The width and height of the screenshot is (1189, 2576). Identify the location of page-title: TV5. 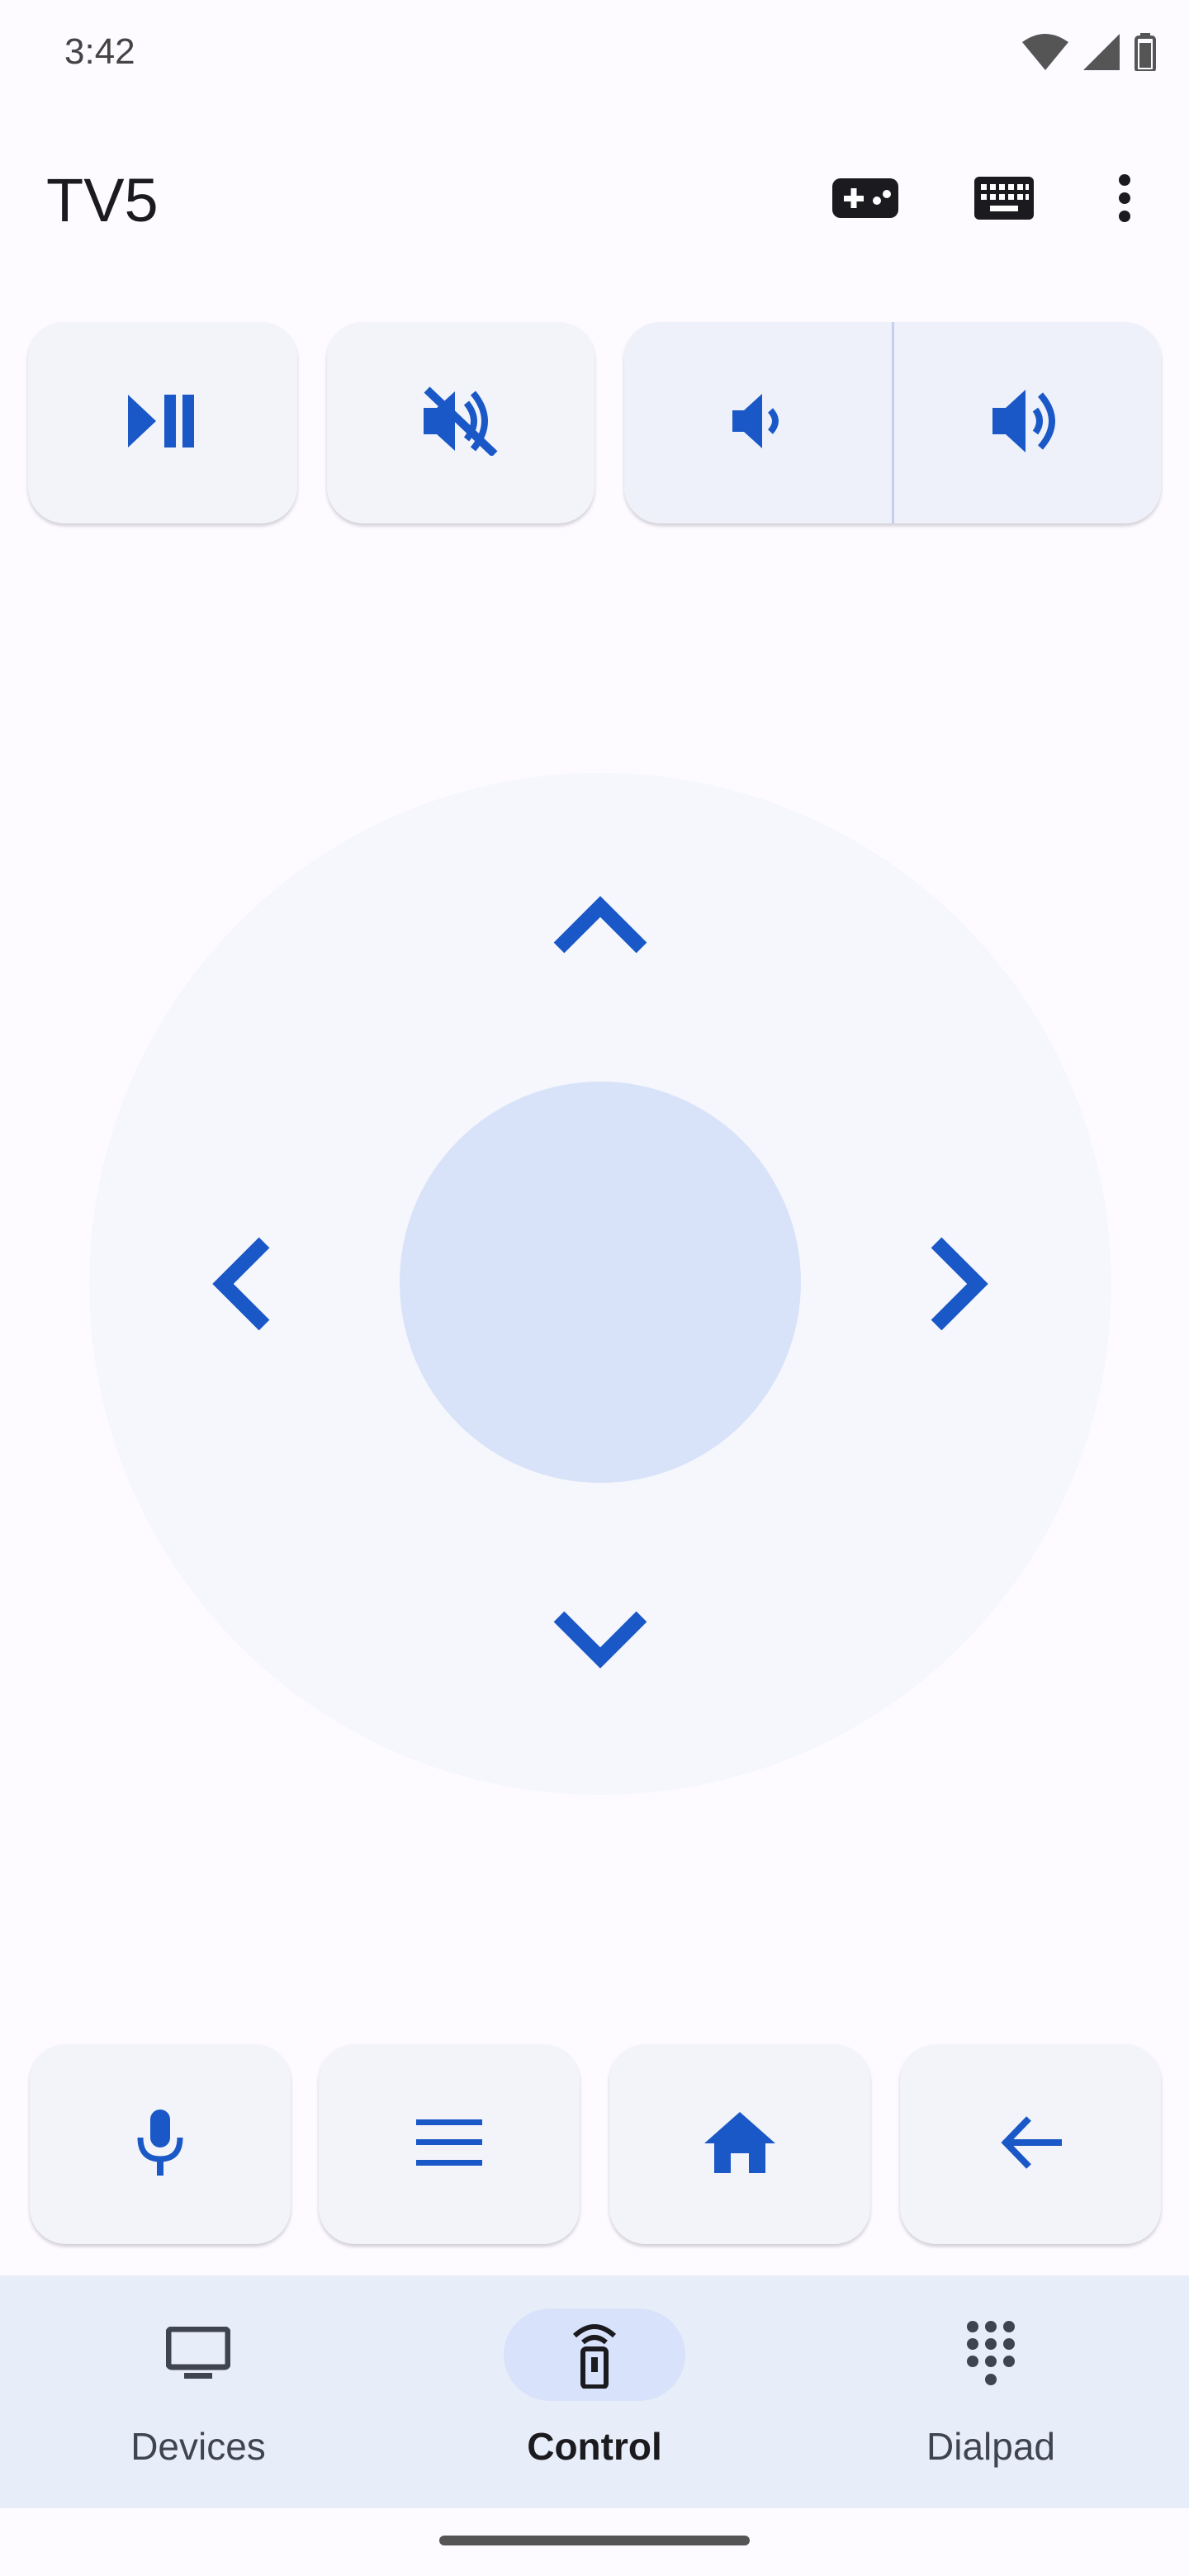
(102, 200).